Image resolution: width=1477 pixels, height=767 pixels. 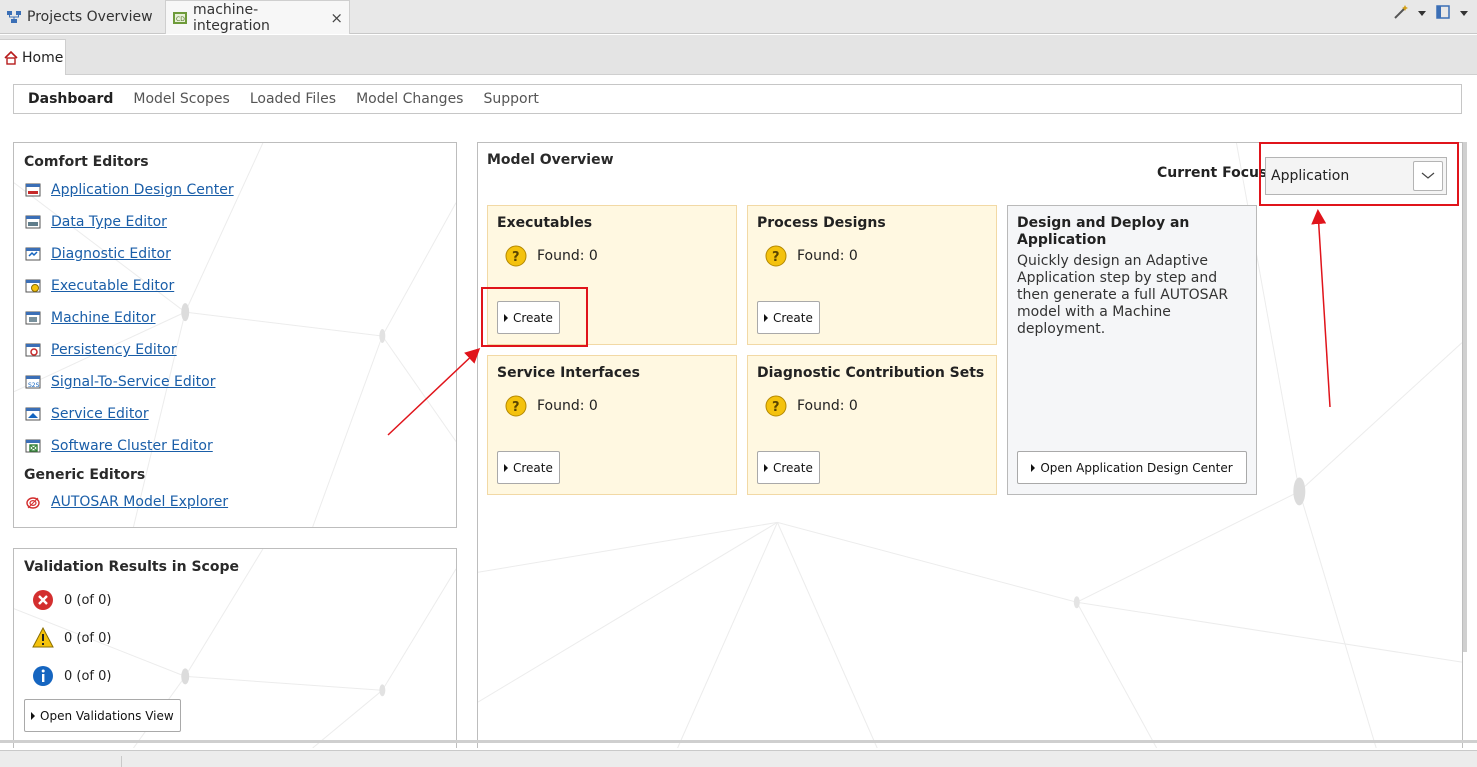 I want to click on editor-link-diagnostic-editor: Diagnostic Editor, so click(x=235, y=254).